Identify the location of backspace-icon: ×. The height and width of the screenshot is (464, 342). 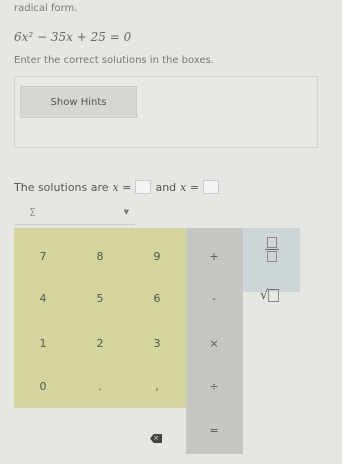
(156, 438).